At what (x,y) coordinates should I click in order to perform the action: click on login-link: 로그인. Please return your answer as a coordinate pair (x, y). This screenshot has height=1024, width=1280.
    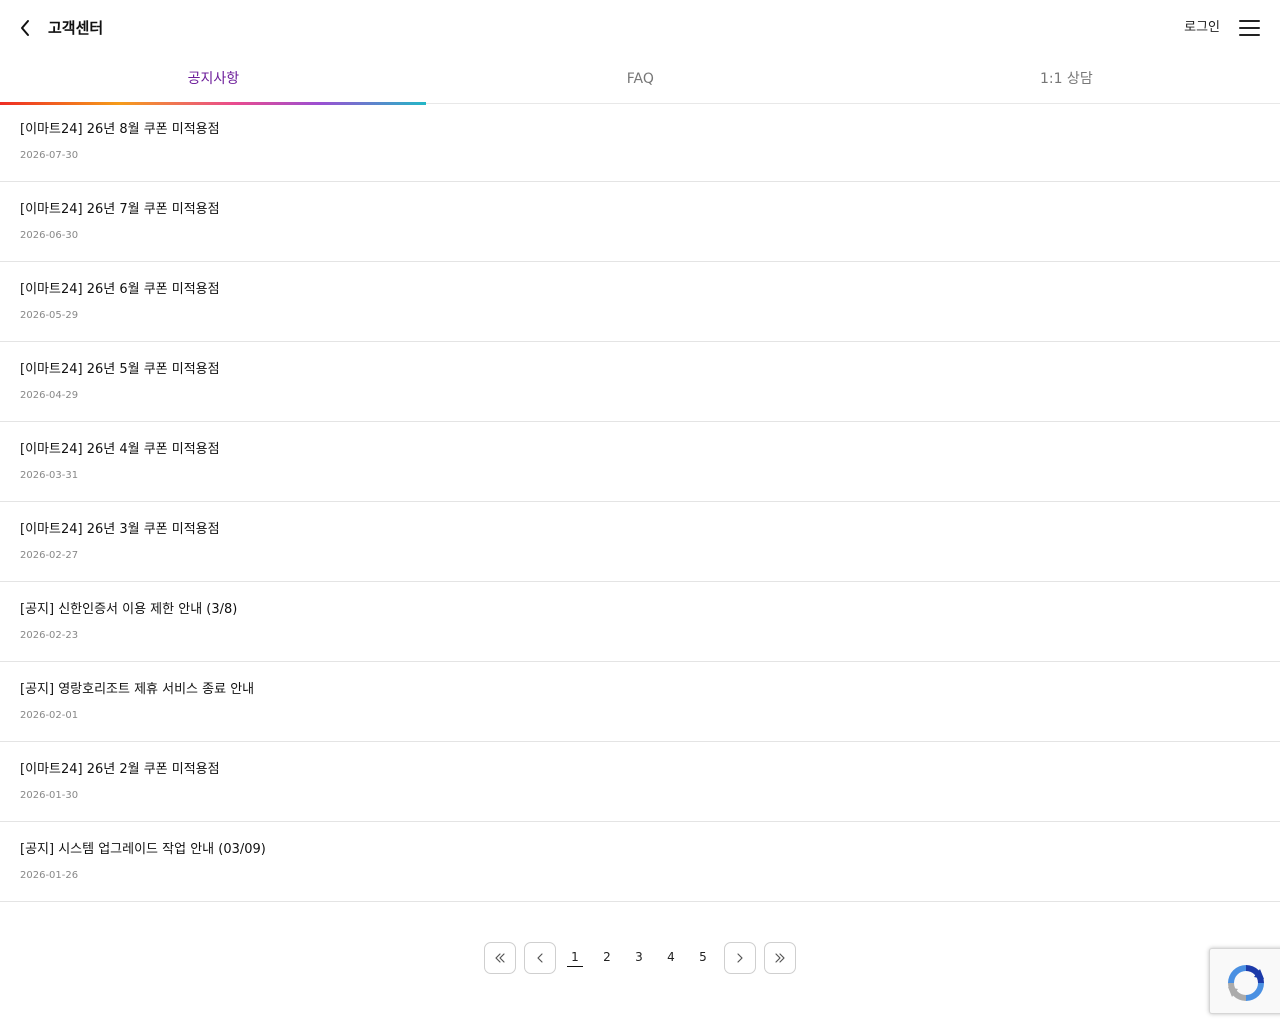
    Looking at the image, I should click on (1202, 28).